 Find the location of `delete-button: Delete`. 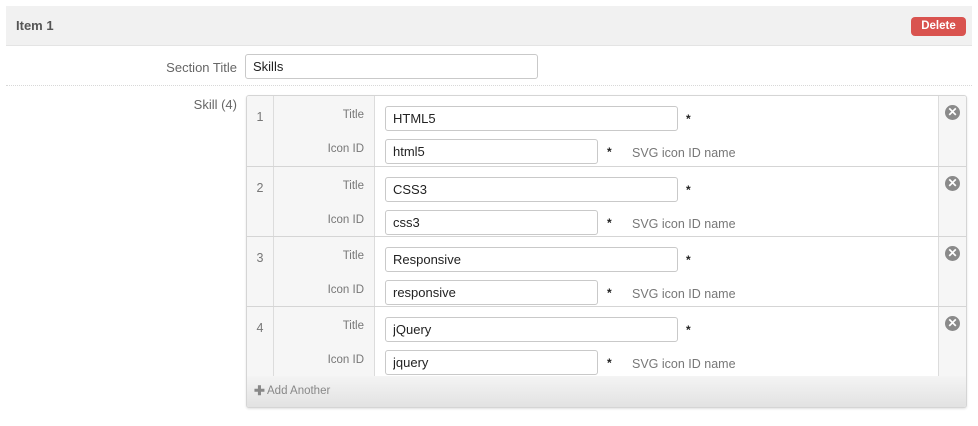

delete-button: Delete is located at coordinates (938, 26).